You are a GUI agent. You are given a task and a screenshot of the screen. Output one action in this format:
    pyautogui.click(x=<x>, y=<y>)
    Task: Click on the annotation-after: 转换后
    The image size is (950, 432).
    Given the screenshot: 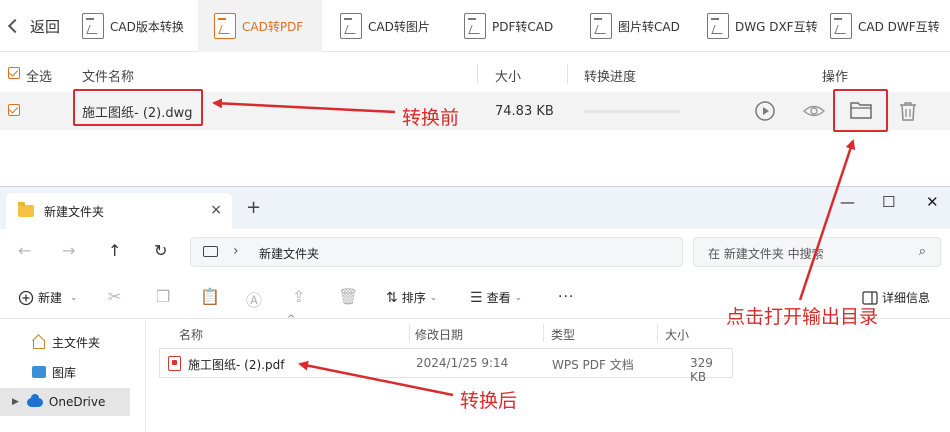 What is the action you would take?
    pyautogui.click(x=489, y=401)
    